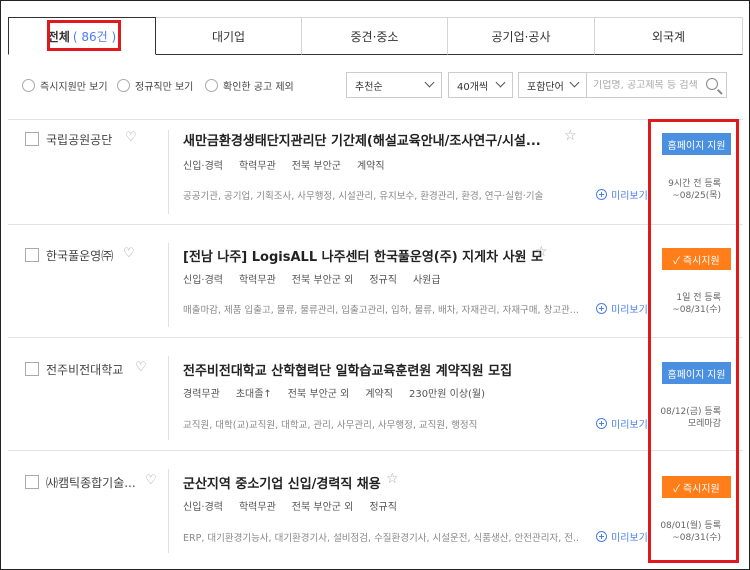 The width and height of the screenshot is (750, 570). I want to click on per-page-value: 40개씩, so click(473, 87).